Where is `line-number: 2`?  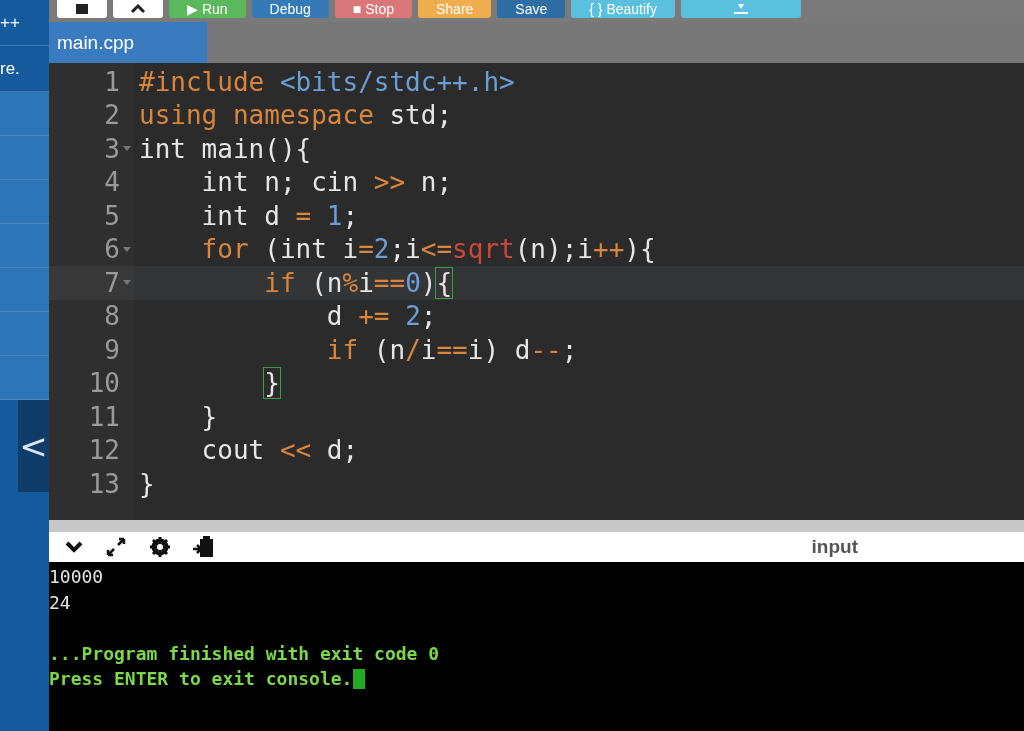 line-number: 2 is located at coordinates (112, 115).